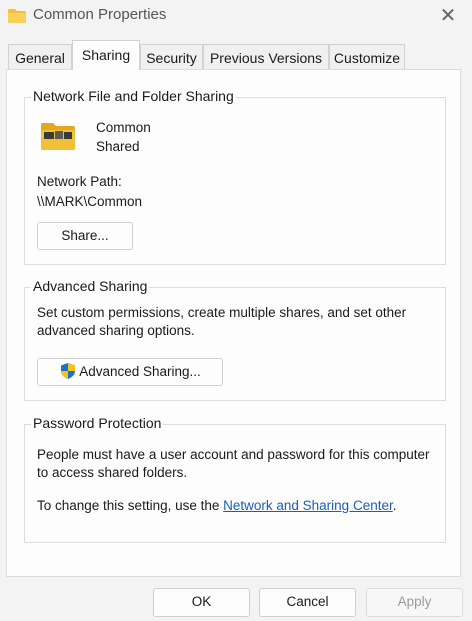 Image resolution: width=472 pixels, height=621 pixels. Describe the element at coordinates (90, 201) in the screenshot. I see `network-path-value: \\MARK\Common` at that location.